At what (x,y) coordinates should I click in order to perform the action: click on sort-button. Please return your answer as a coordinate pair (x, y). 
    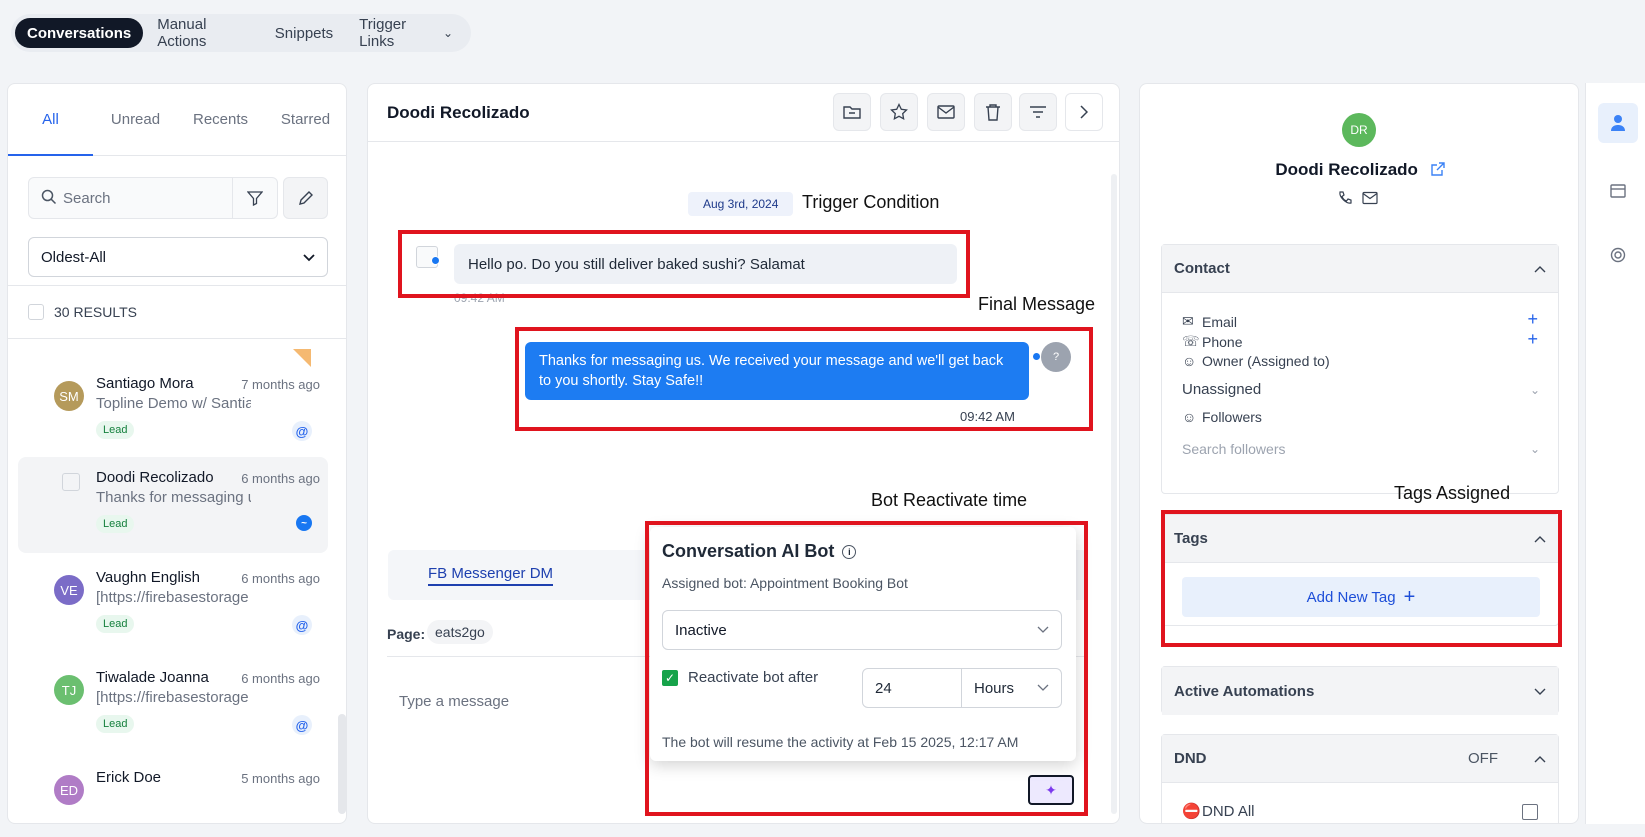
    Looking at the image, I should click on (1038, 112).